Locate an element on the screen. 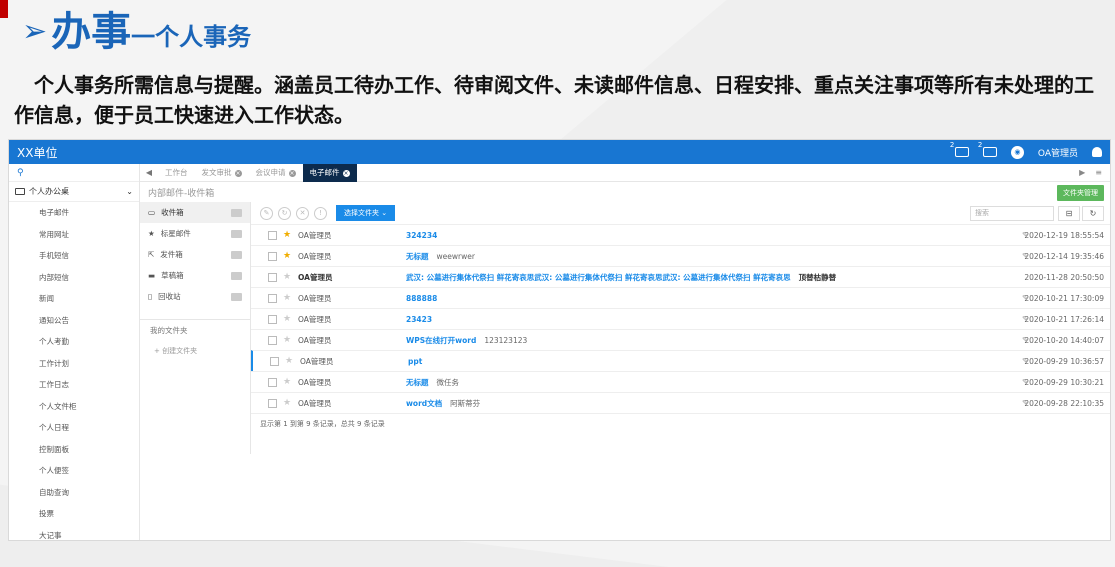  email-subject: word文档 阿斯蒂芬 is located at coordinates (443, 403).